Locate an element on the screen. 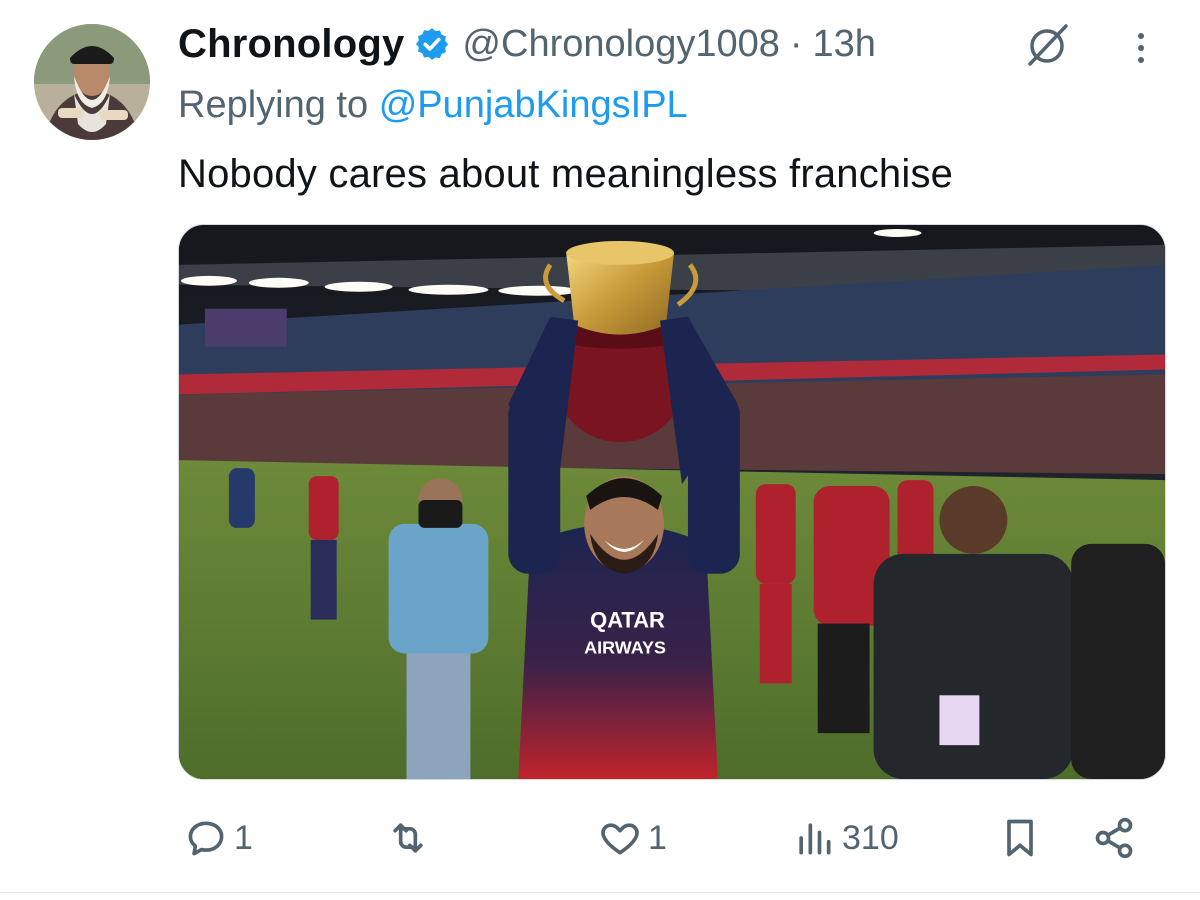 The width and height of the screenshot is (1200, 900). action-bar: 1 1 310 is located at coordinates (672, 838).